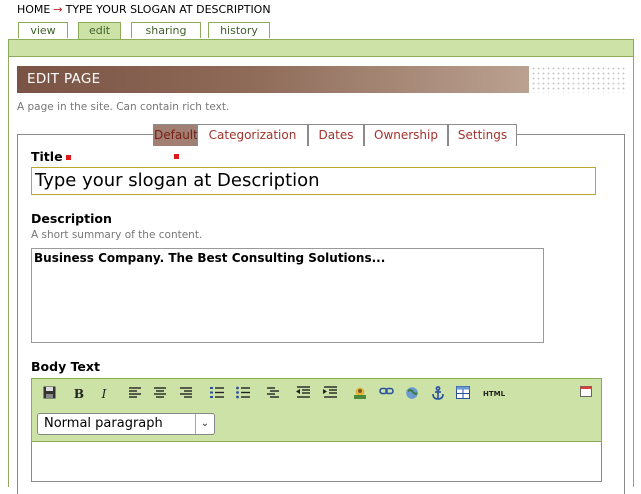 Image resolution: width=641 pixels, height=494 pixels. I want to click on align-center-icon, so click(160, 394).